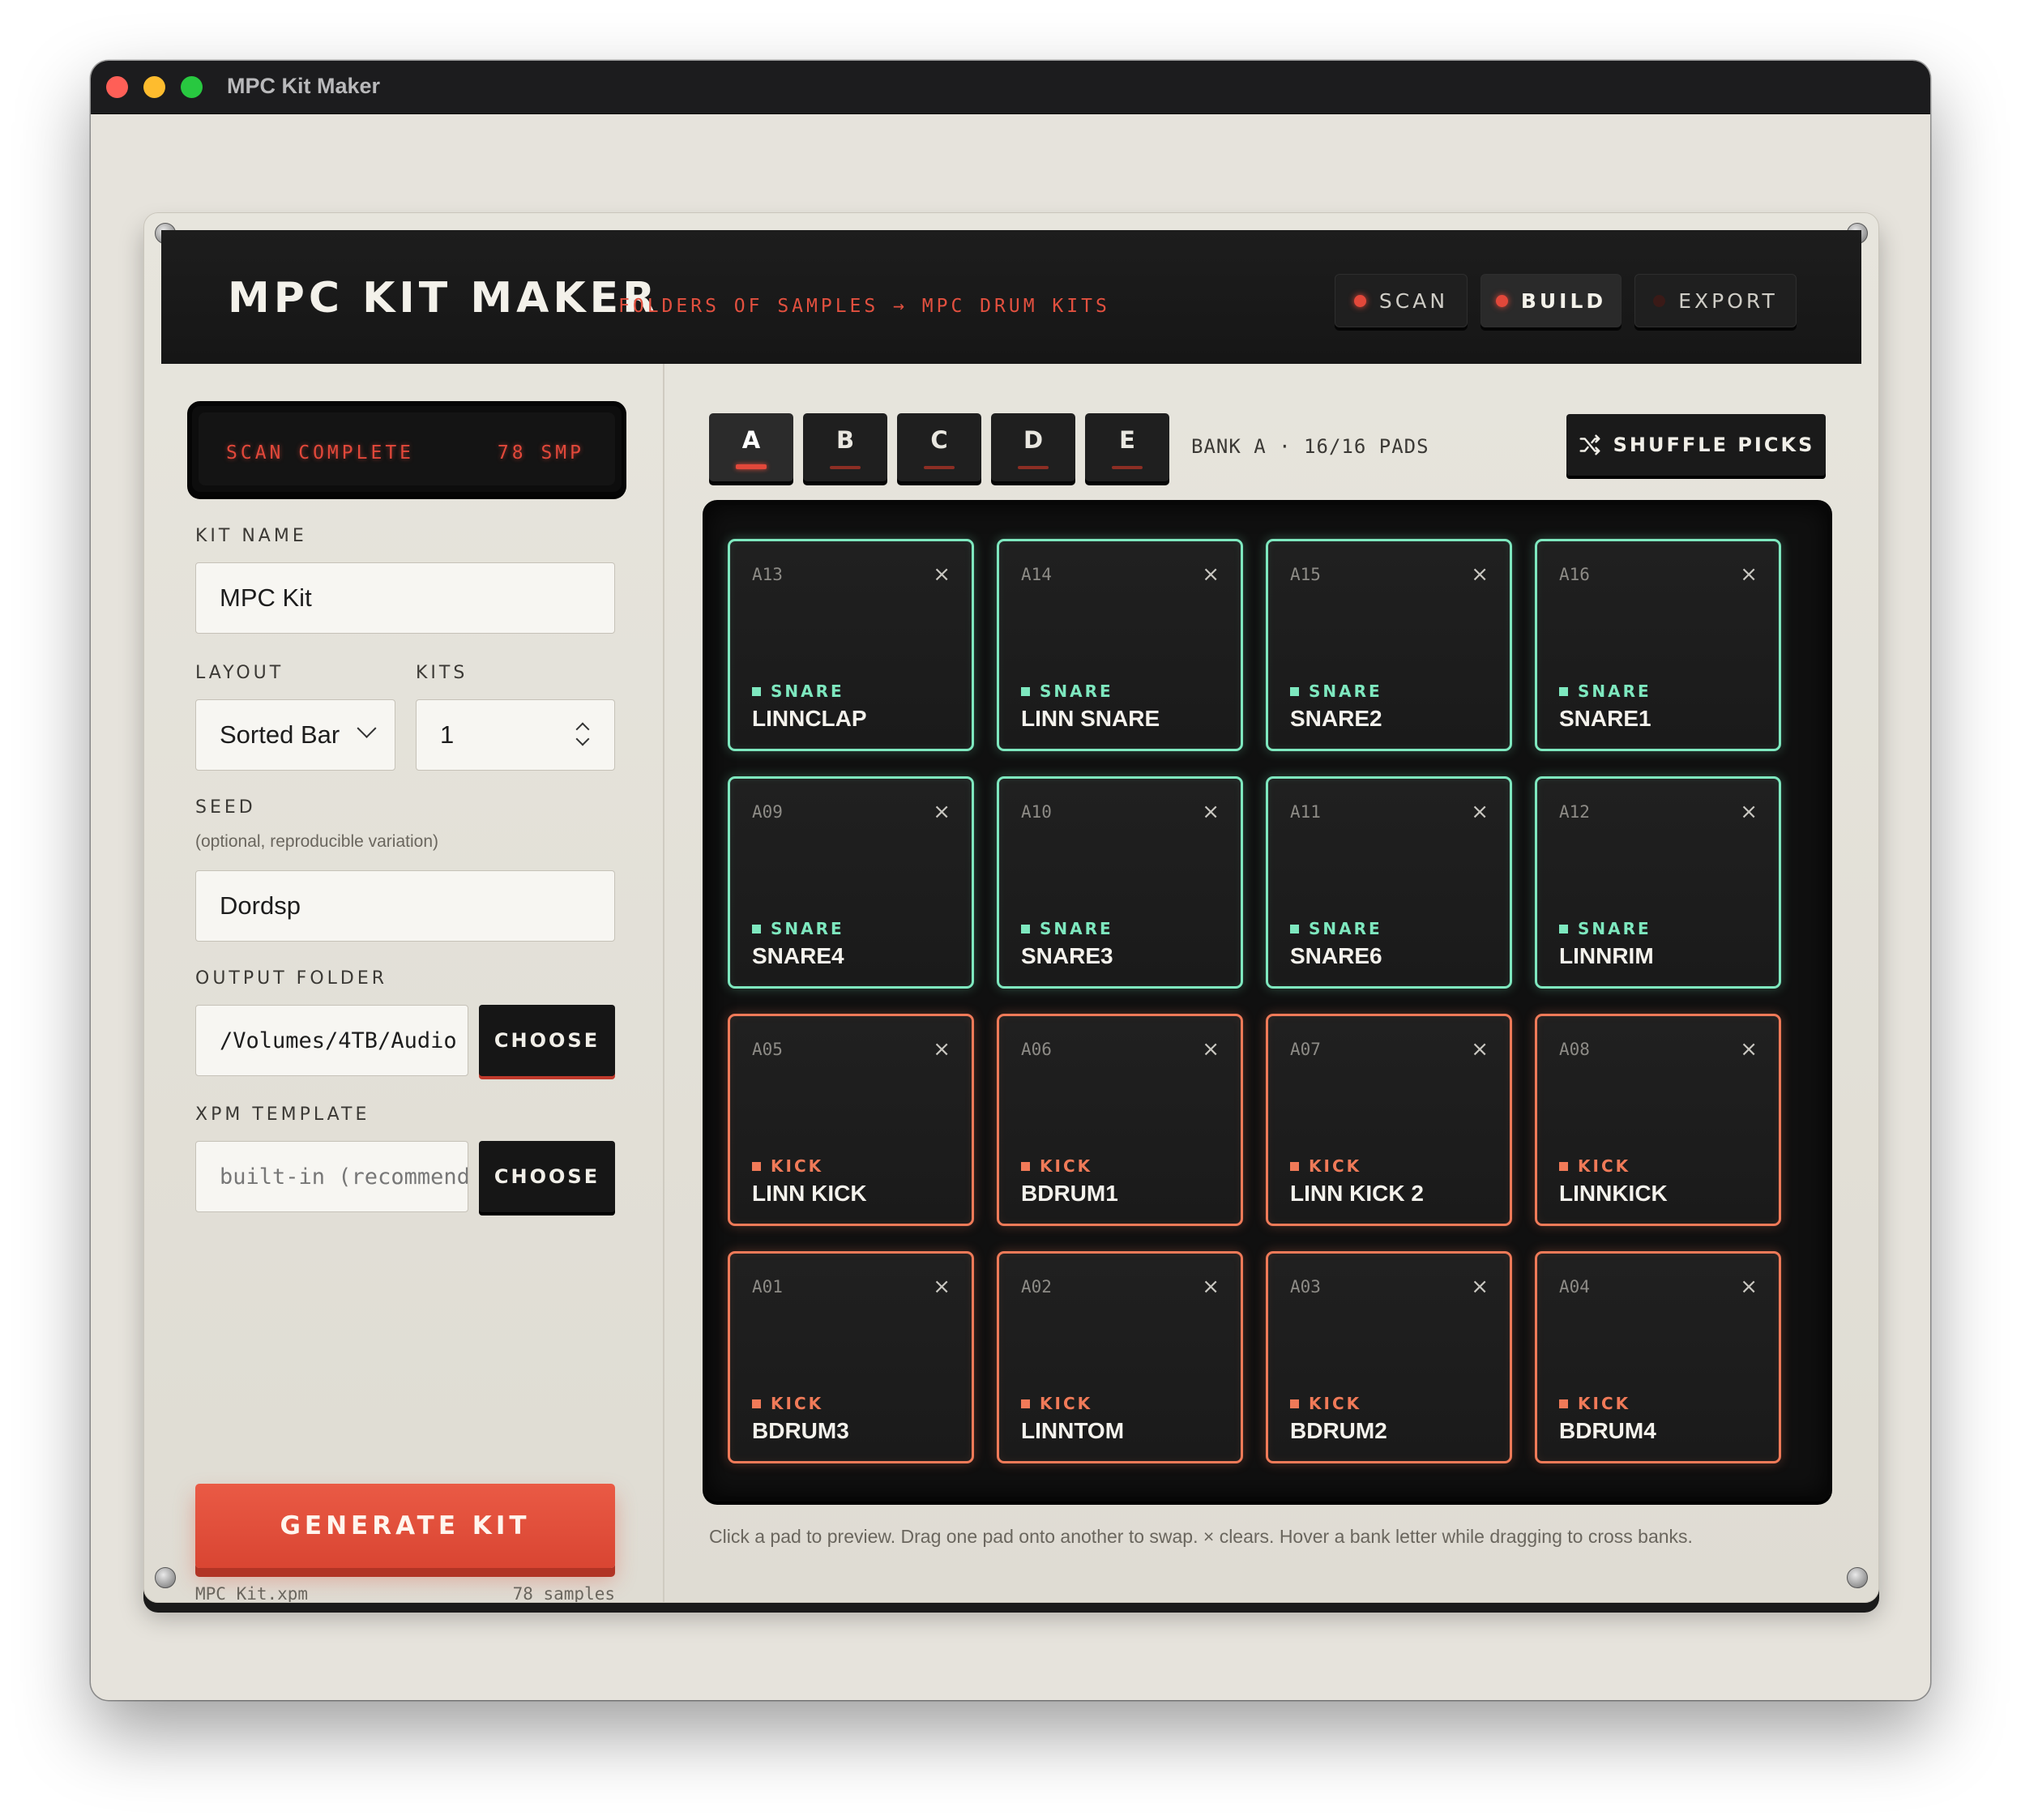 The image size is (2021, 1820). I want to click on kit-name-label: KIT NAME, so click(251, 536).